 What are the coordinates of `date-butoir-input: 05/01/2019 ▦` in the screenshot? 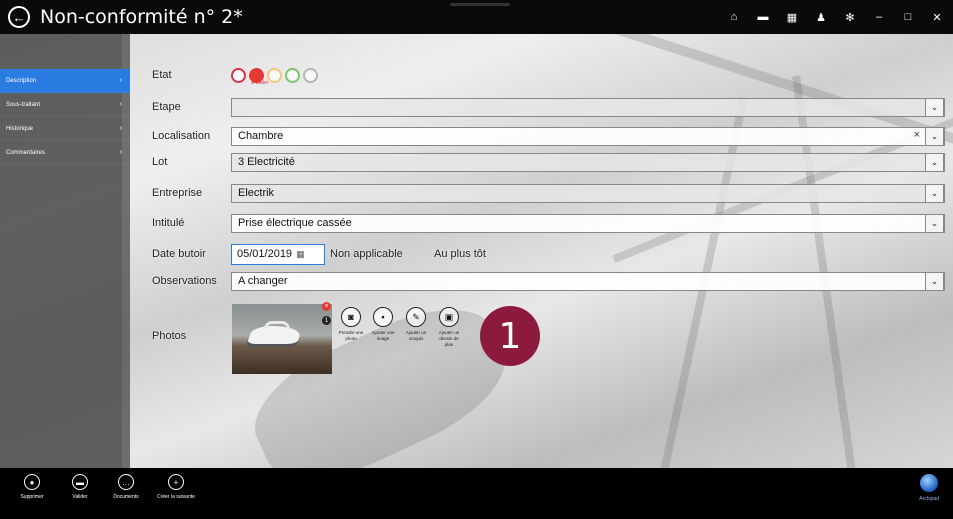 It's located at (278, 254).